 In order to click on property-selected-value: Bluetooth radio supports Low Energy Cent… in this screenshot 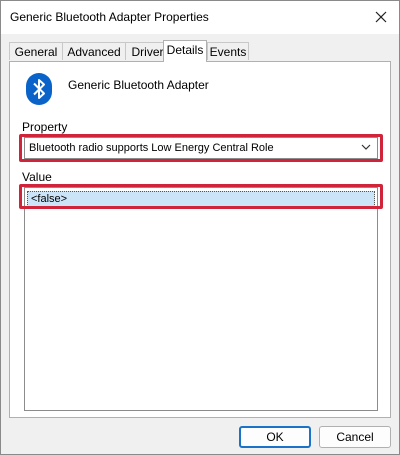, I will do `click(151, 148)`.